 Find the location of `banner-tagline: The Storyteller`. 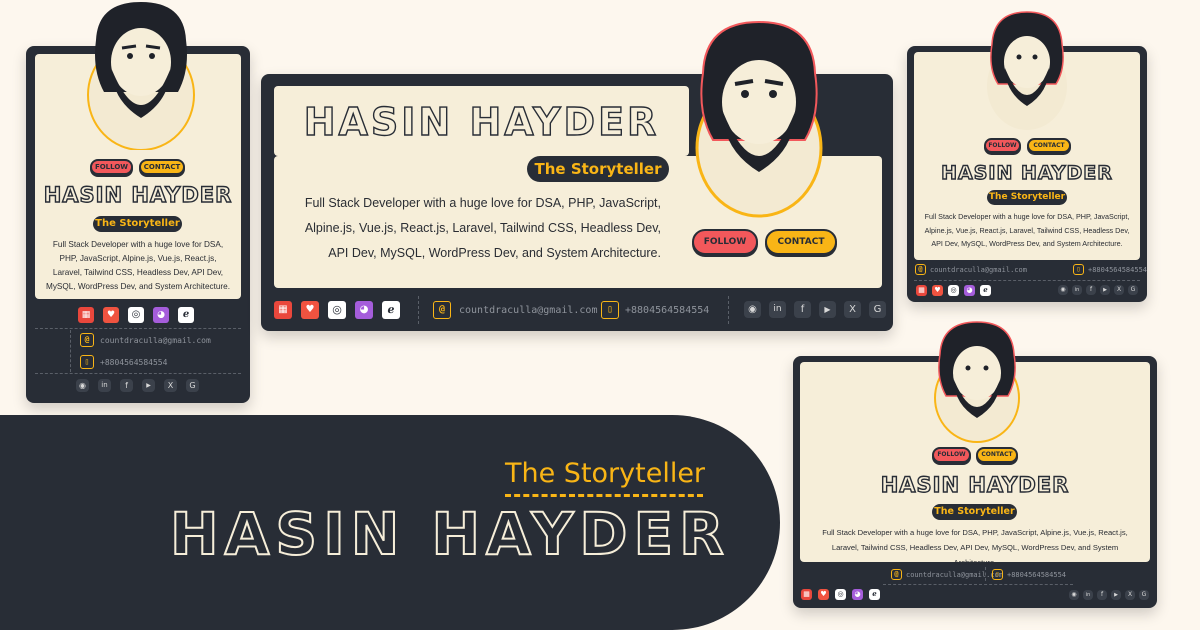

banner-tagline: The Storyteller is located at coordinates (605, 473).